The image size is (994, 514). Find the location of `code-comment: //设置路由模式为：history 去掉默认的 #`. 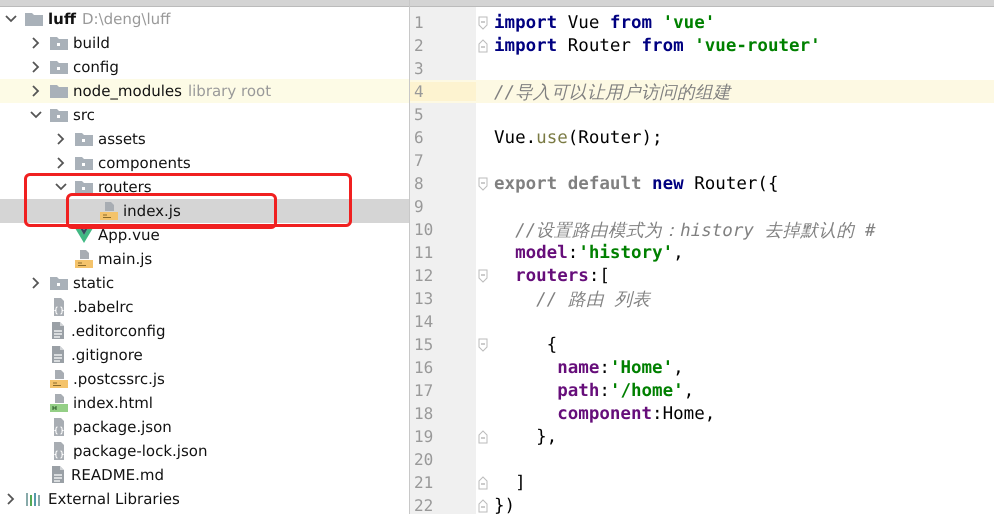

code-comment: //设置路由模式为：history 去掉默认的 # is located at coordinates (695, 231).